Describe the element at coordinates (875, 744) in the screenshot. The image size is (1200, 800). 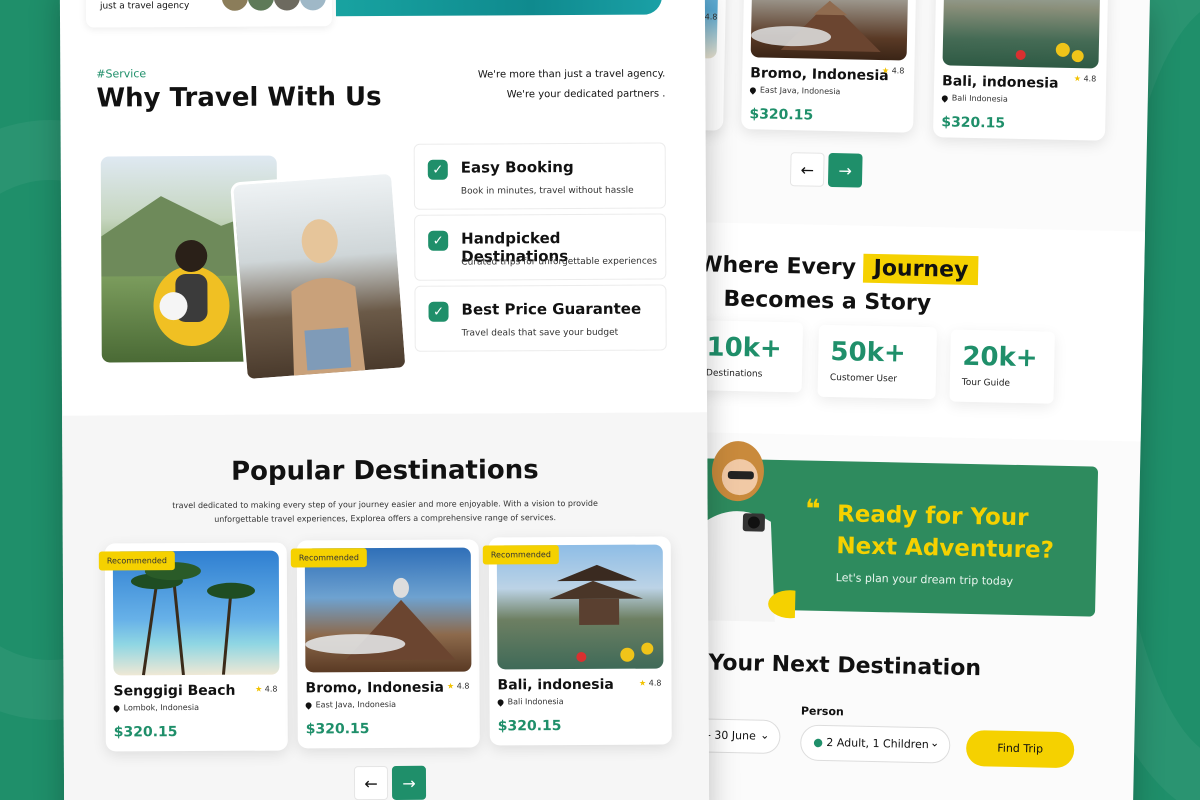
I see `person-select: ● 2 Adult, 1 Children ⌄` at that location.